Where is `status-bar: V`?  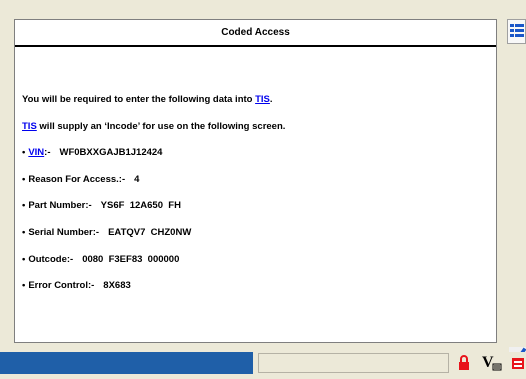 status-bar: V is located at coordinates (263, 363).